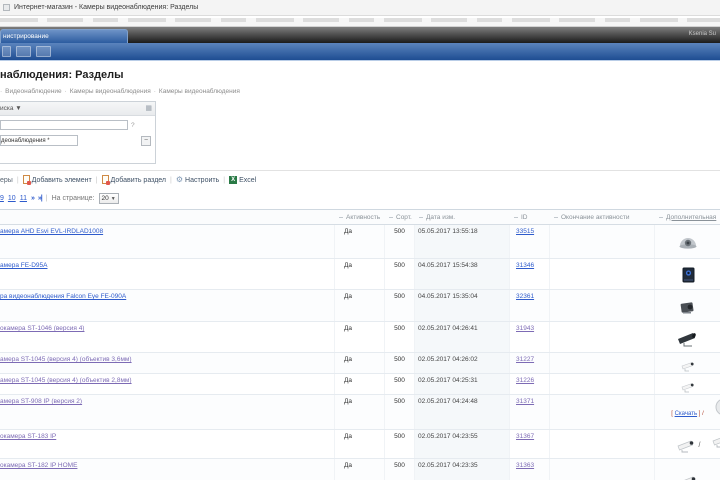  What do you see at coordinates (363, 217) in the screenshot?
I see `column-header-label: Активность` at bounding box center [363, 217].